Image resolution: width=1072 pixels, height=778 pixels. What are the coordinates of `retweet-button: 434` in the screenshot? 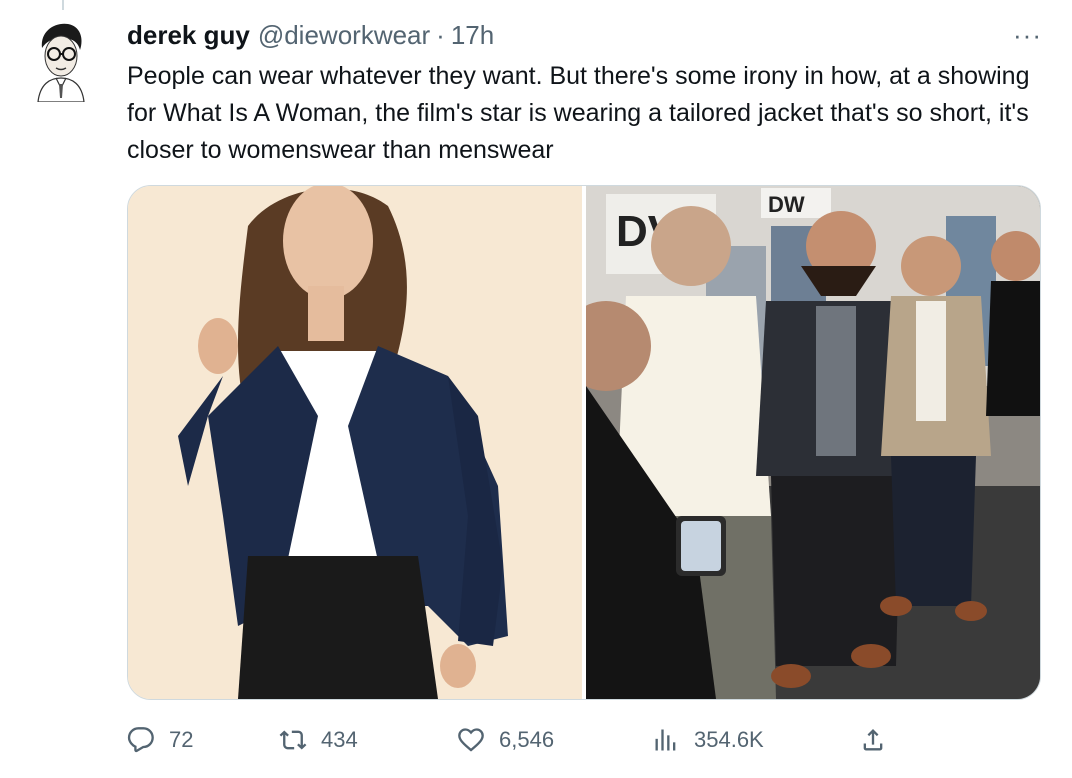 It's located at (318, 740).